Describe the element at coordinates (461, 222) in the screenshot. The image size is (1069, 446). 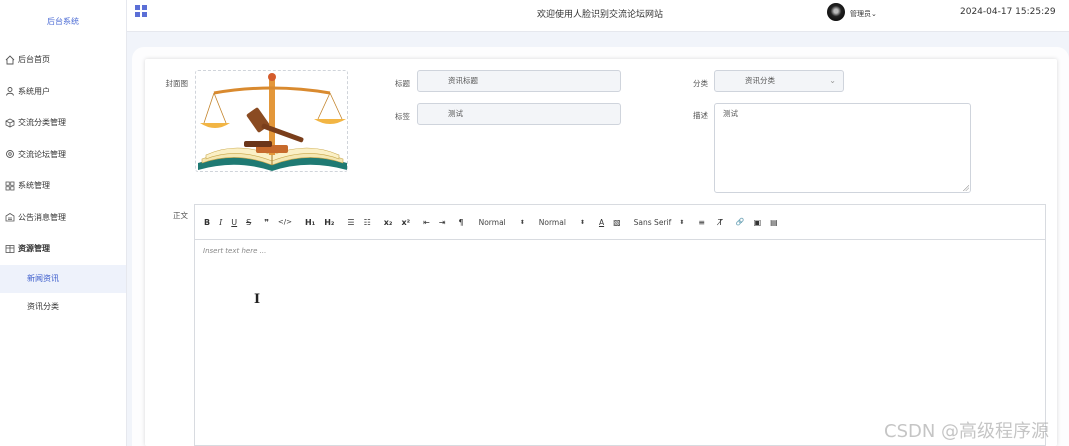
I see `text-direction-button: ¶` at that location.